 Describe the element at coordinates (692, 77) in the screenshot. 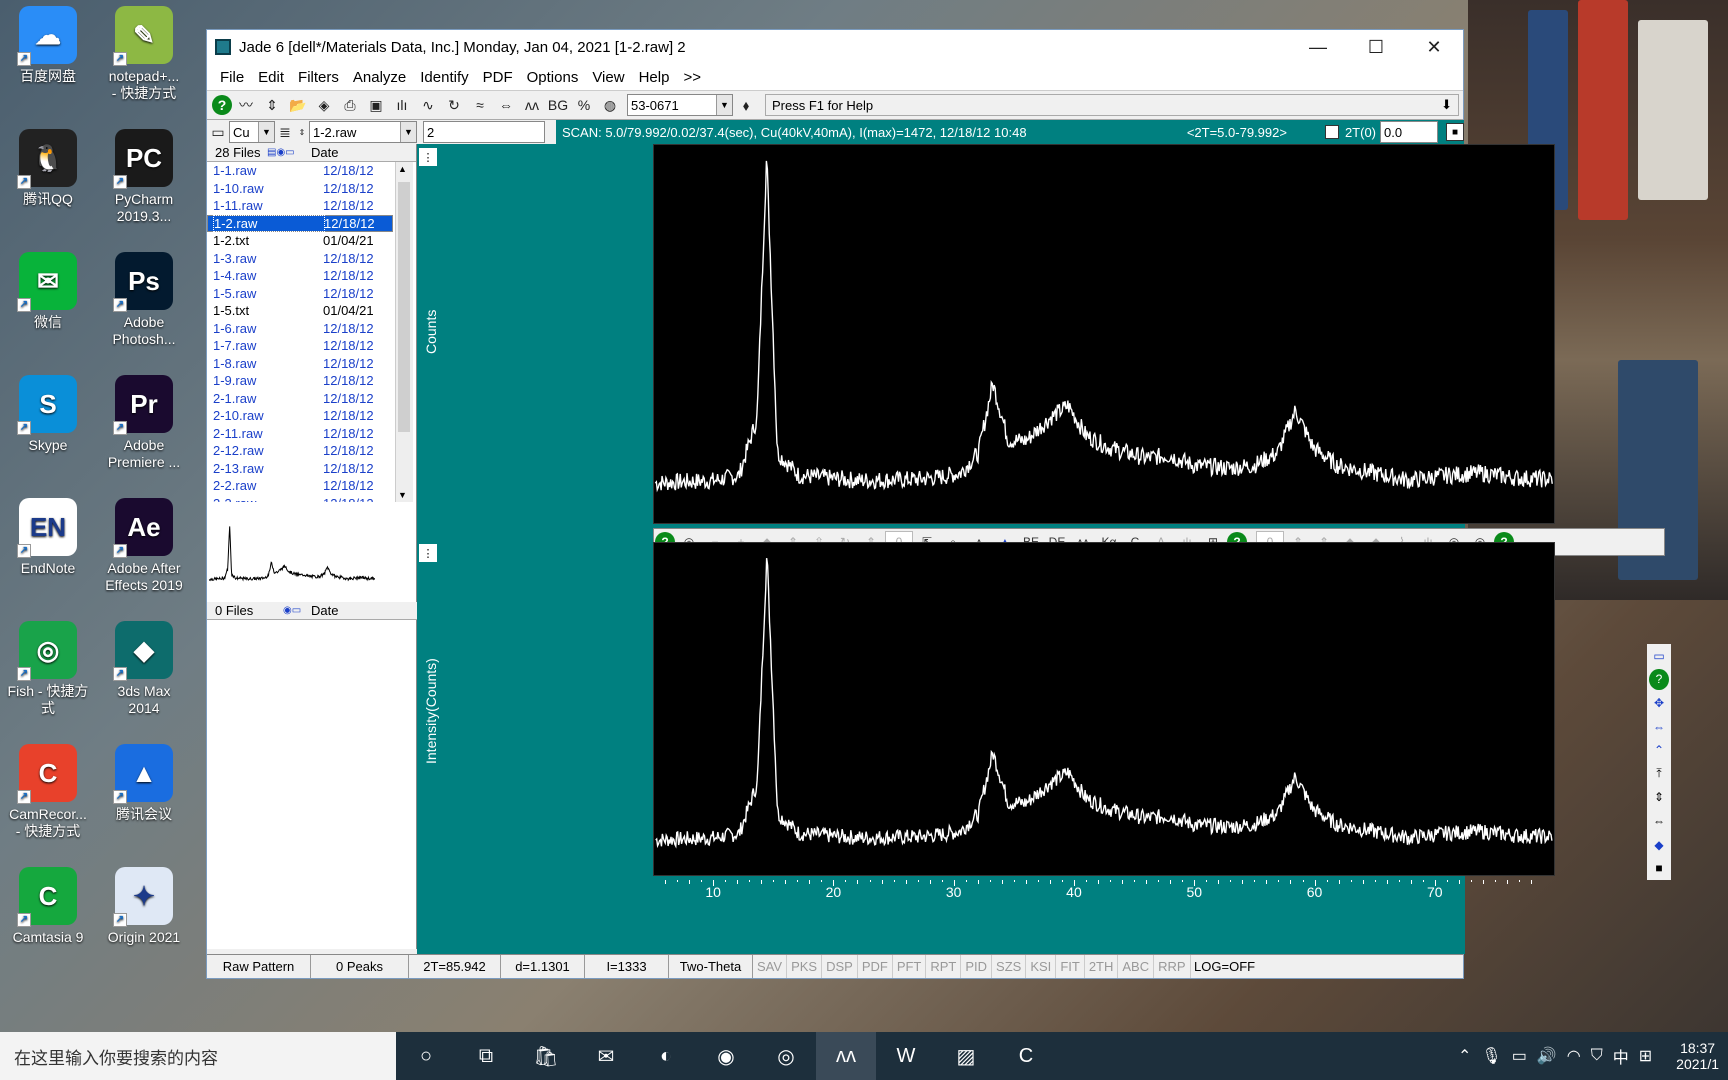

I see `menu-more: >>` at that location.